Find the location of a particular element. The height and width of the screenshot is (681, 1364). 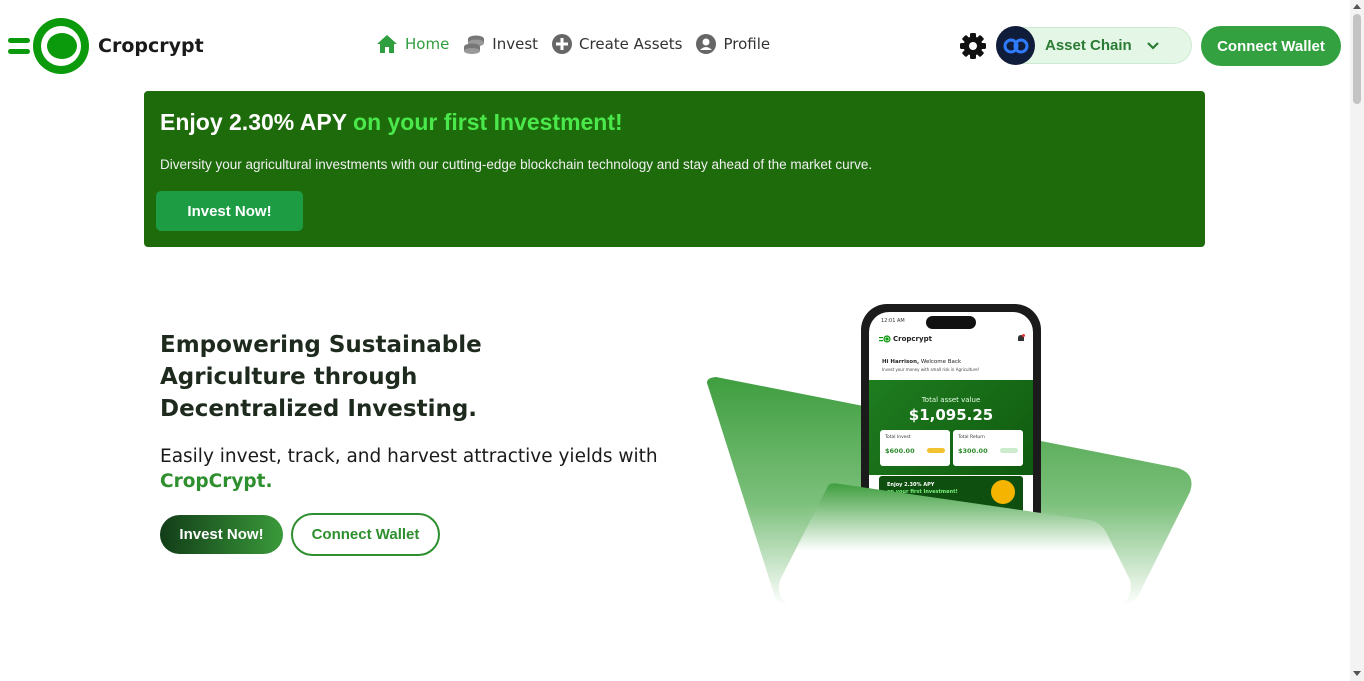

nav-create-assets-label: Create Assets is located at coordinates (631, 44).